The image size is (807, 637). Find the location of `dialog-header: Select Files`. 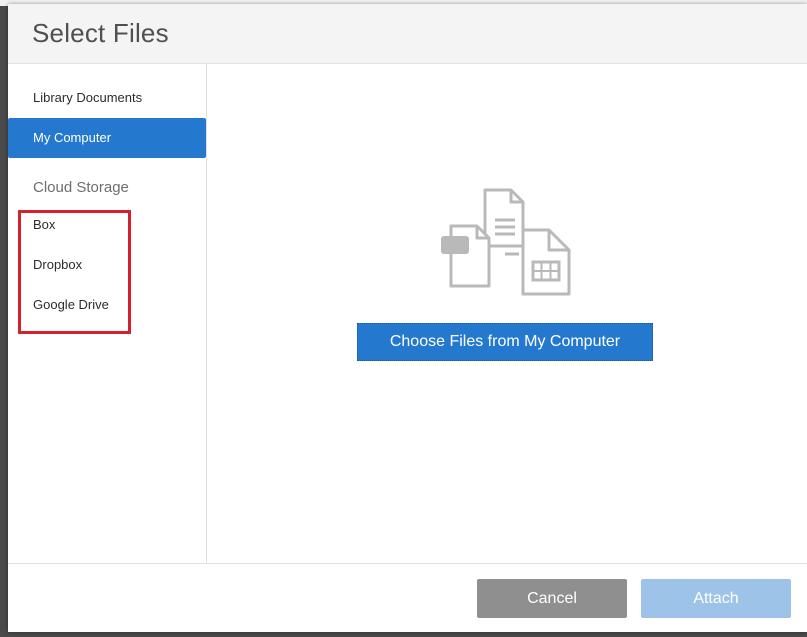

dialog-header: Select Files is located at coordinates (407, 34).